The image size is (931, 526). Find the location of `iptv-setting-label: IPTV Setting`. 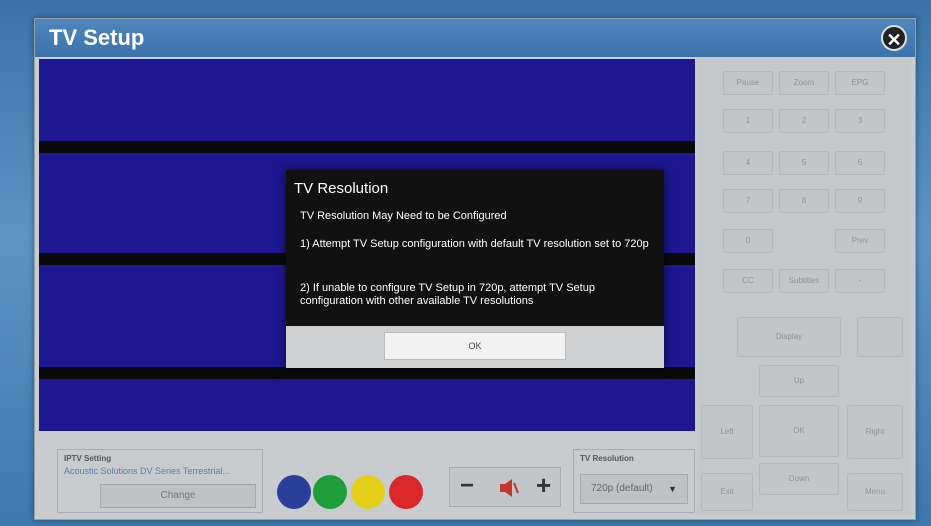

iptv-setting-label: IPTV Setting is located at coordinates (88, 458).